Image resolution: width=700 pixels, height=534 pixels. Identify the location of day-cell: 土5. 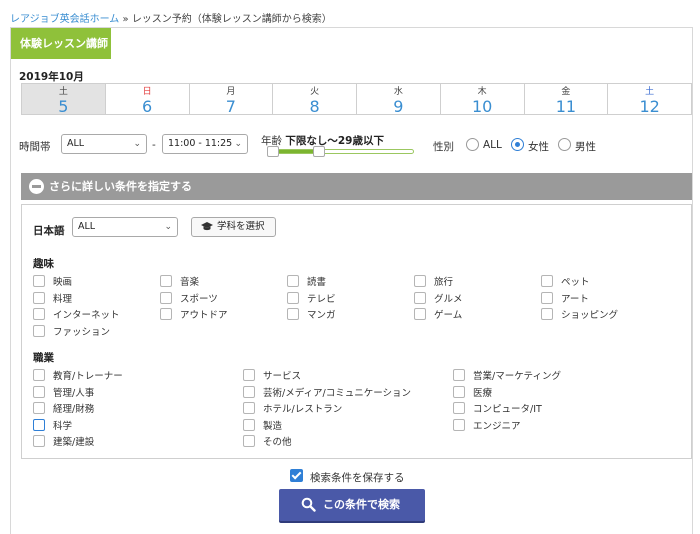
(64, 100).